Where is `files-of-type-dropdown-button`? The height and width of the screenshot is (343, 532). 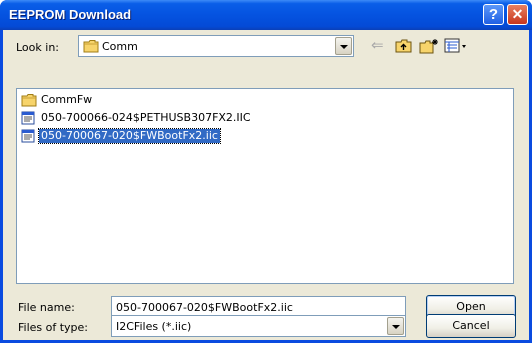
files-of-type-dropdown-button is located at coordinates (395, 326).